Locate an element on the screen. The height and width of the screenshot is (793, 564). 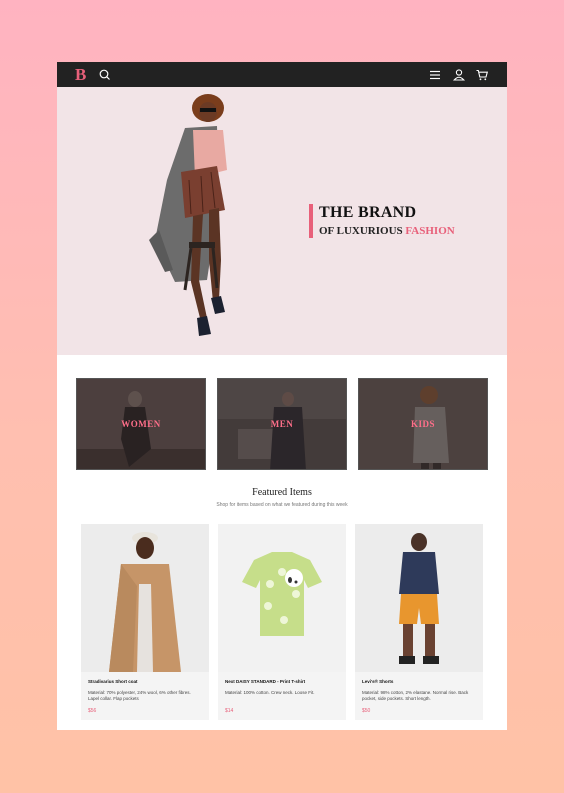
hero-subtitle-accent: FASHION is located at coordinates (430, 231).